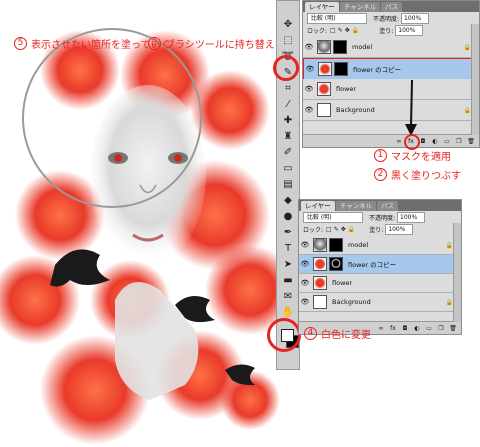 Image resolution: width=480 pixels, height=447 pixels. I want to click on eraser-tool-icon: ▭, so click(288, 168).